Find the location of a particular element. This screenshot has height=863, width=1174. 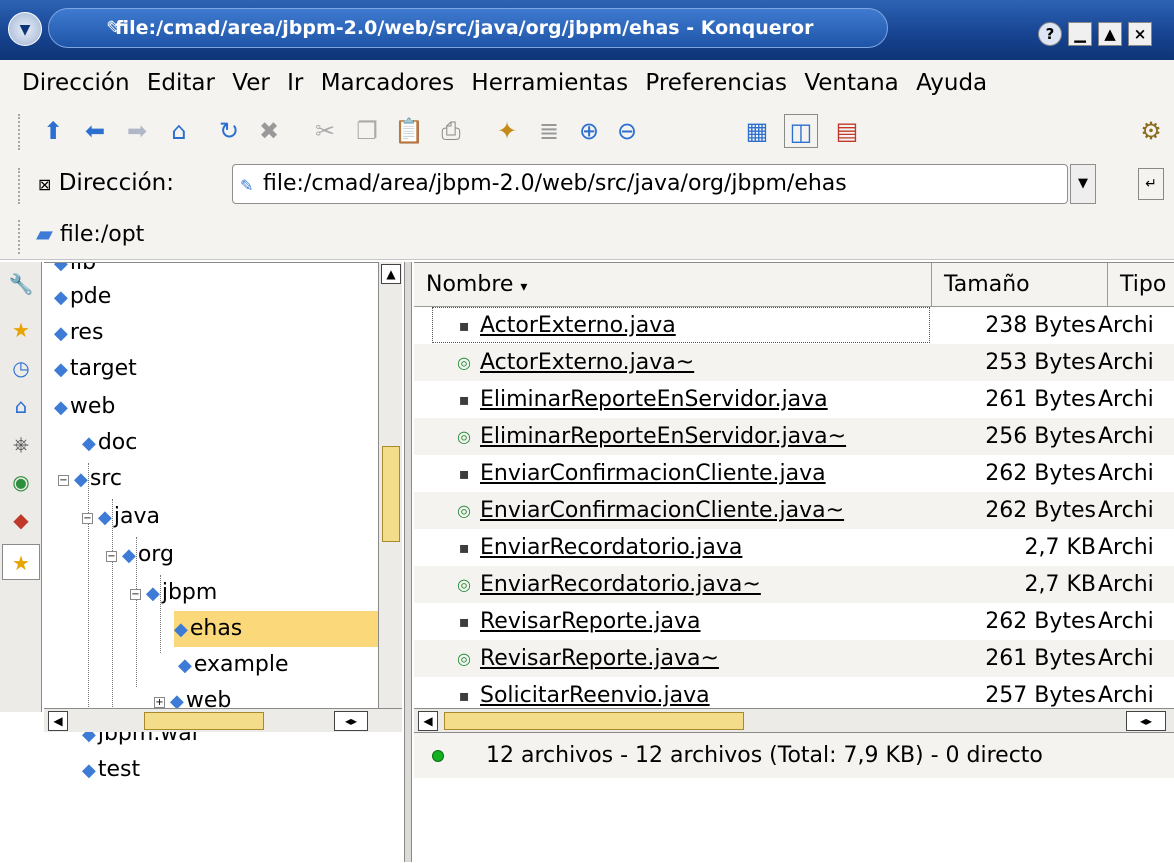

copy-icon: ❐ is located at coordinates (367, 131).